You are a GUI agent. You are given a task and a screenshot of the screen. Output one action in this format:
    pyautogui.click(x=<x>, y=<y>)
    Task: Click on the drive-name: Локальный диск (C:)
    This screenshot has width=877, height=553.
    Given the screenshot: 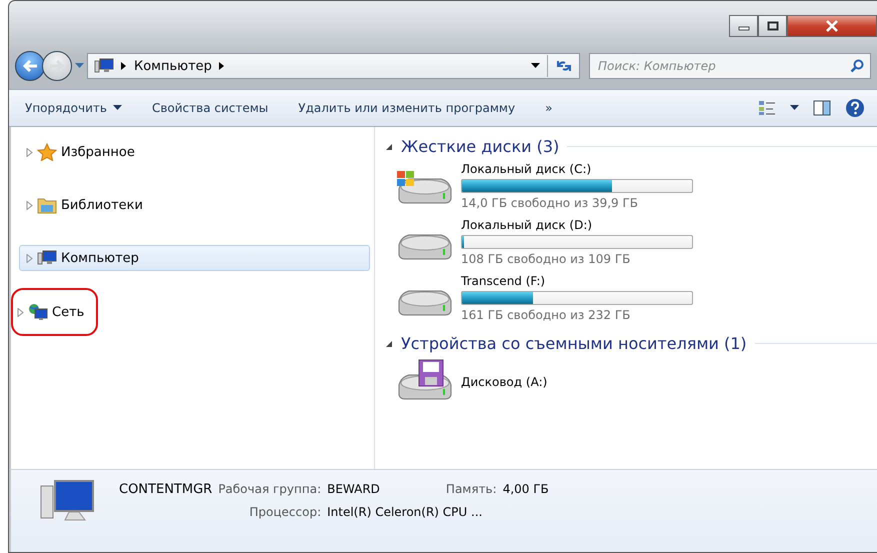 What is the action you would take?
    pyautogui.click(x=526, y=169)
    